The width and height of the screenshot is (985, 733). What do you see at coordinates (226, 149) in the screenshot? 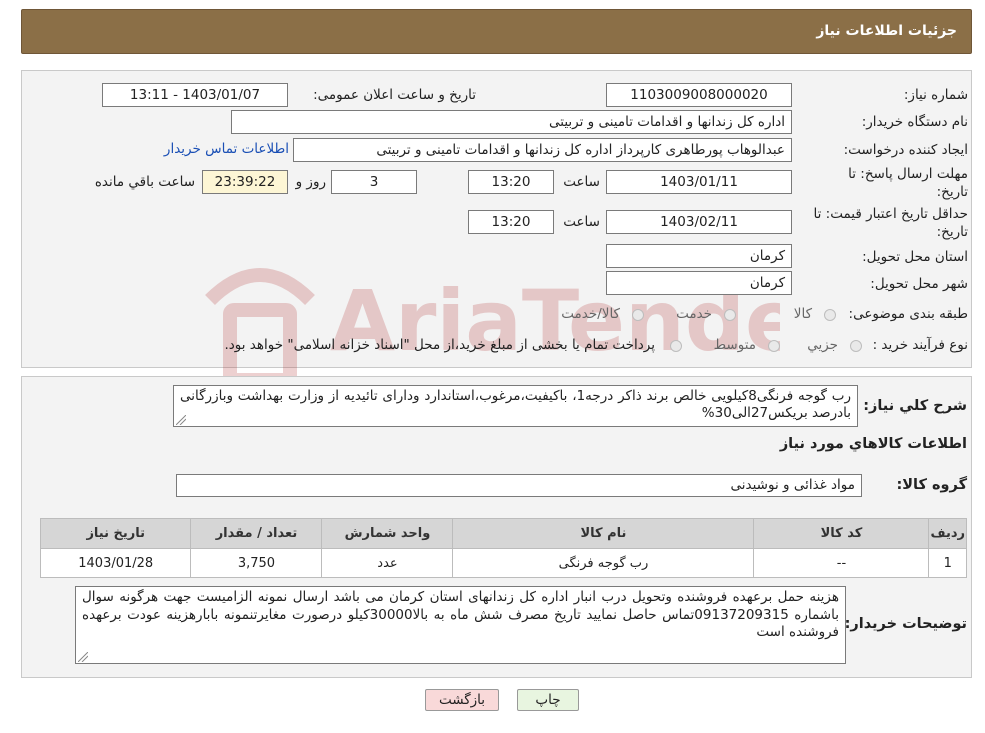
I see `buyer-contact-link: اطلاعات تماس خریدار` at bounding box center [226, 149].